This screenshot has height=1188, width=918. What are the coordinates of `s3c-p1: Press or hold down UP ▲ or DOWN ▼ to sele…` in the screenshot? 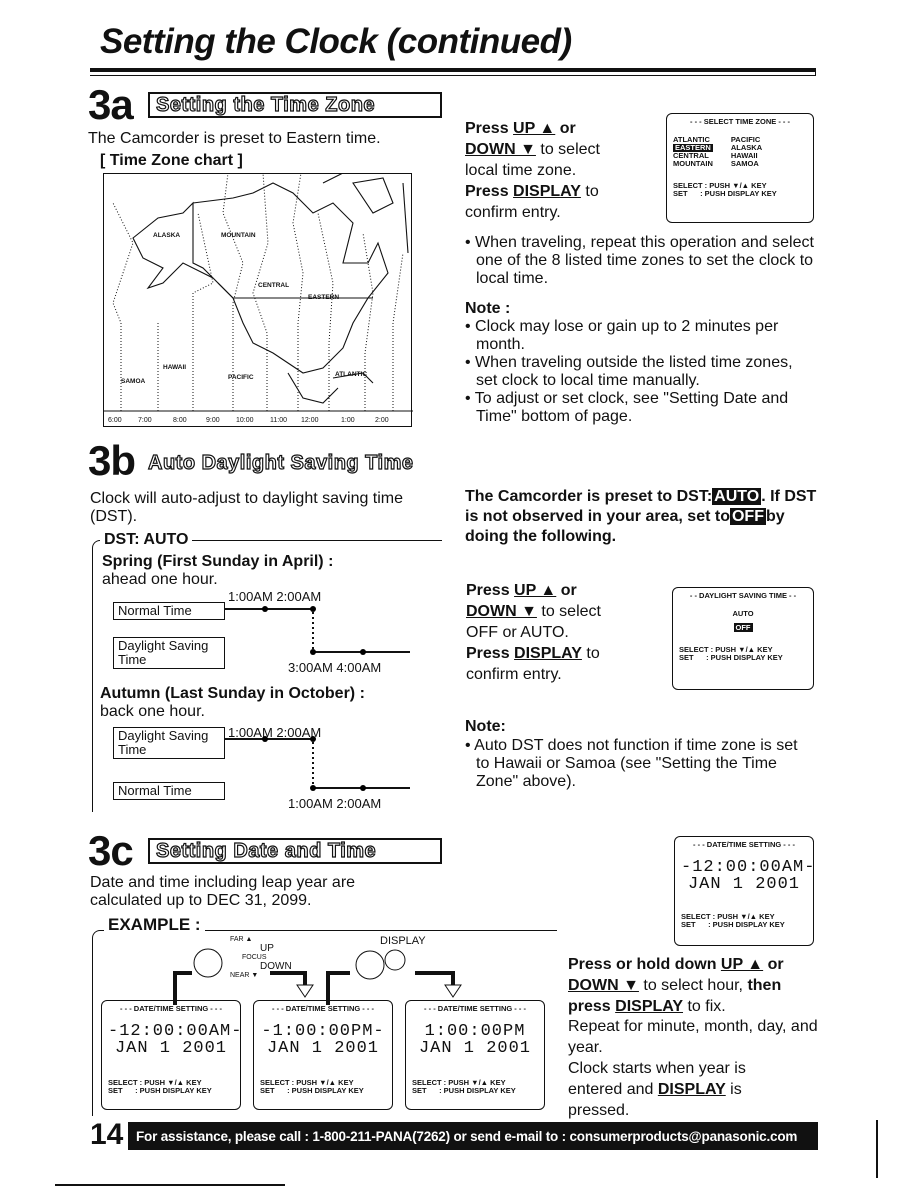 It's located at (676, 985).